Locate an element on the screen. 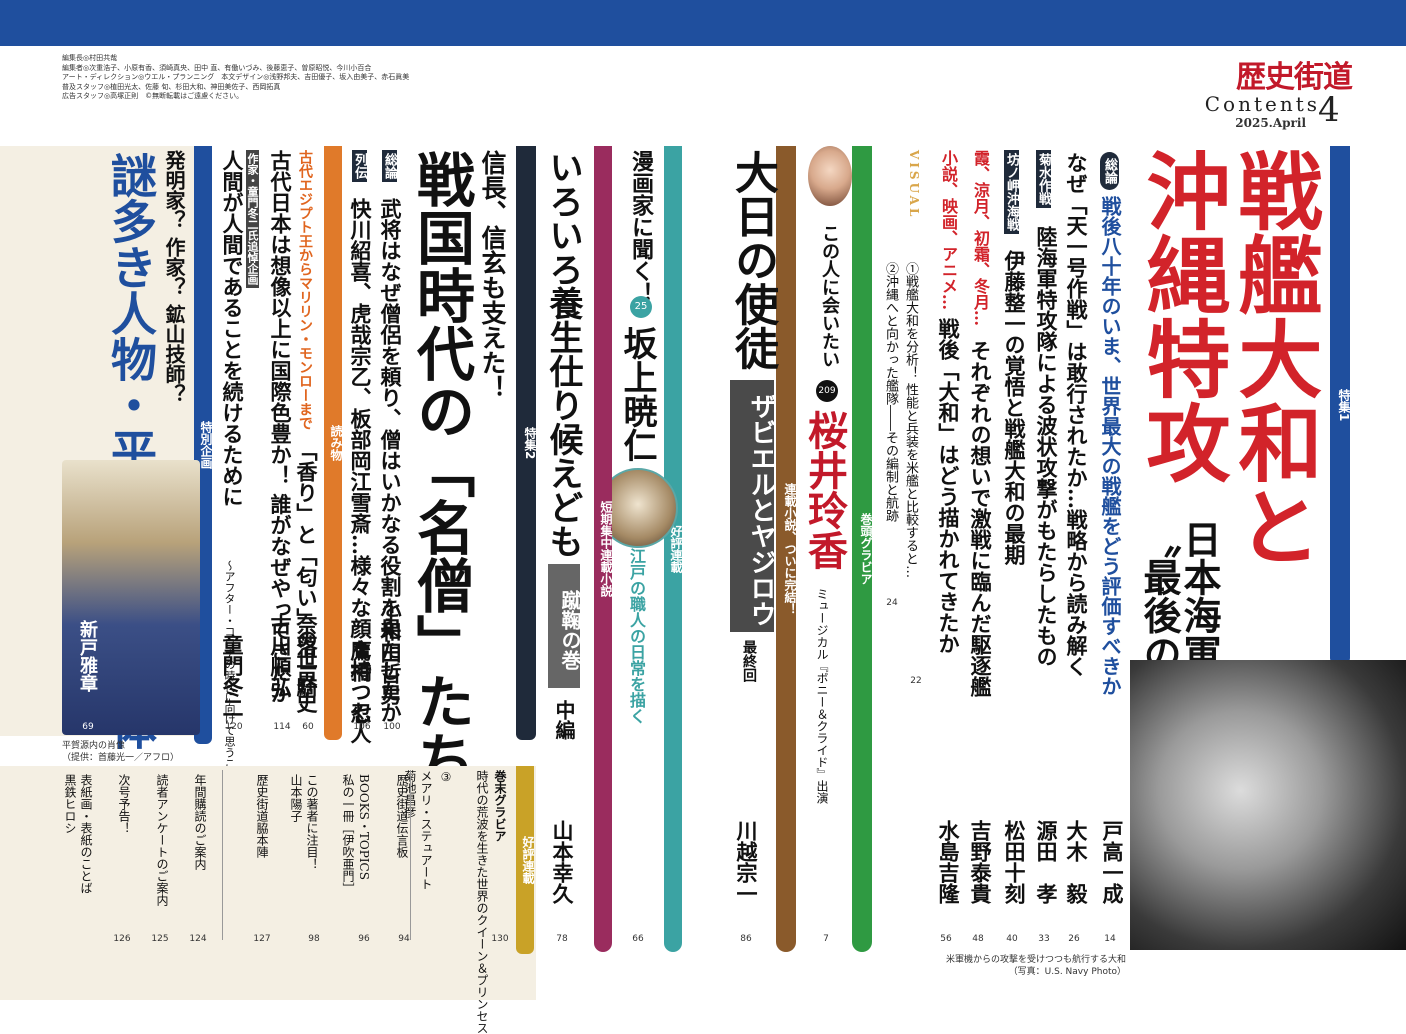  feature1-title-line2: 沖縄特攻 is located at coordinates (1182, 316).